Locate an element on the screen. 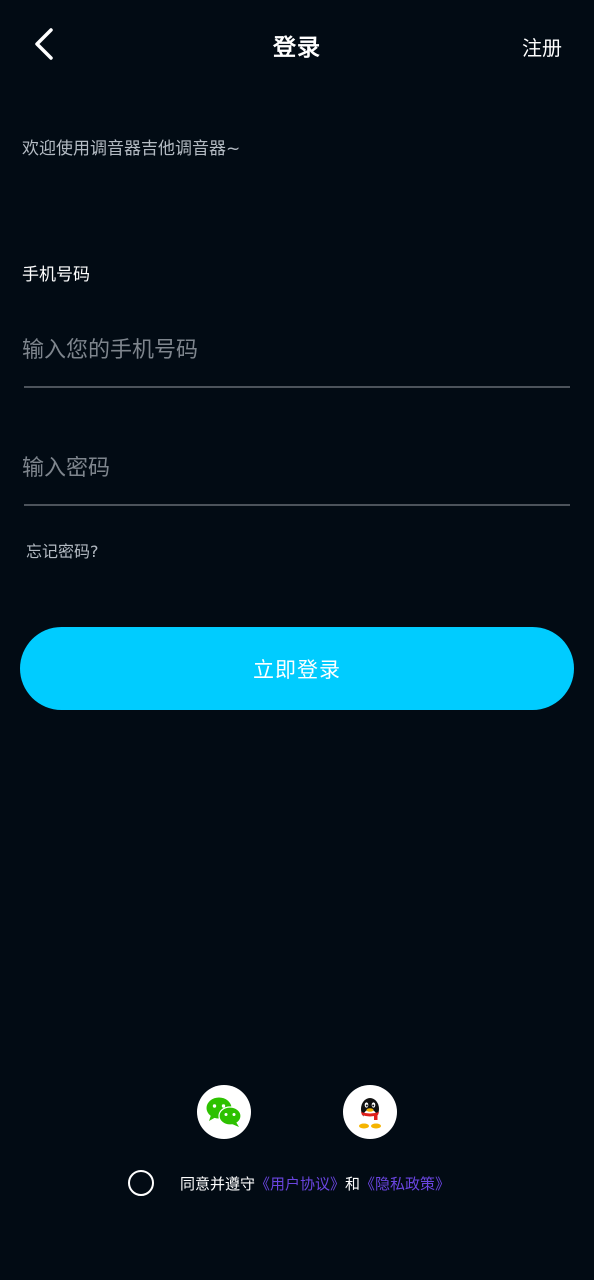  header: 登录 注册 is located at coordinates (297, 46).